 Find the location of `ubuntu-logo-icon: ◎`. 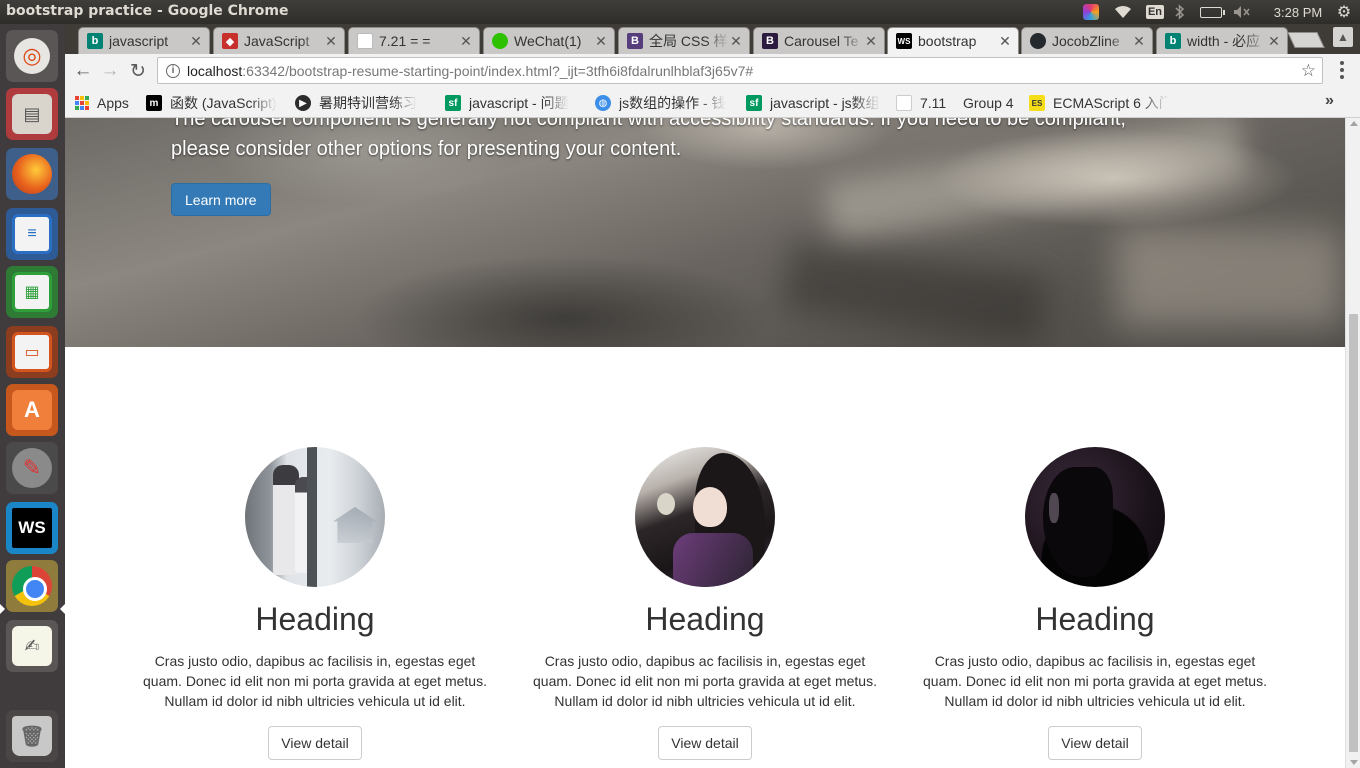

ubuntu-logo-icon: ◎ is located at coordinates (32, 56).